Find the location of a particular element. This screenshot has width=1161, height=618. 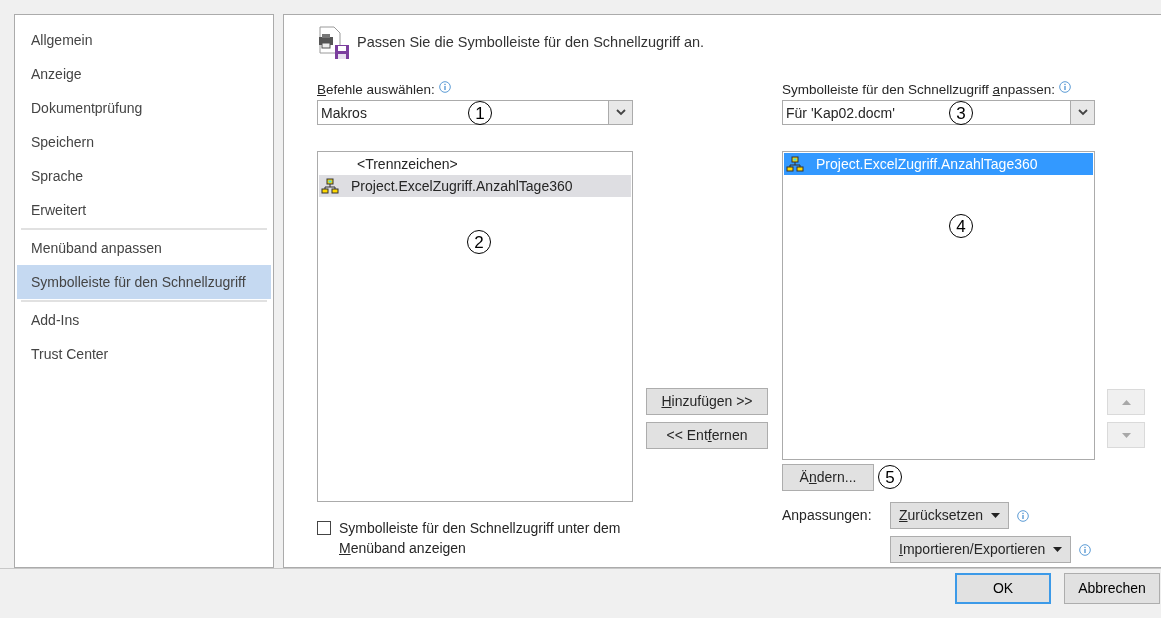

sidebar-item: Allgemein is located at coordinates (144, 40).